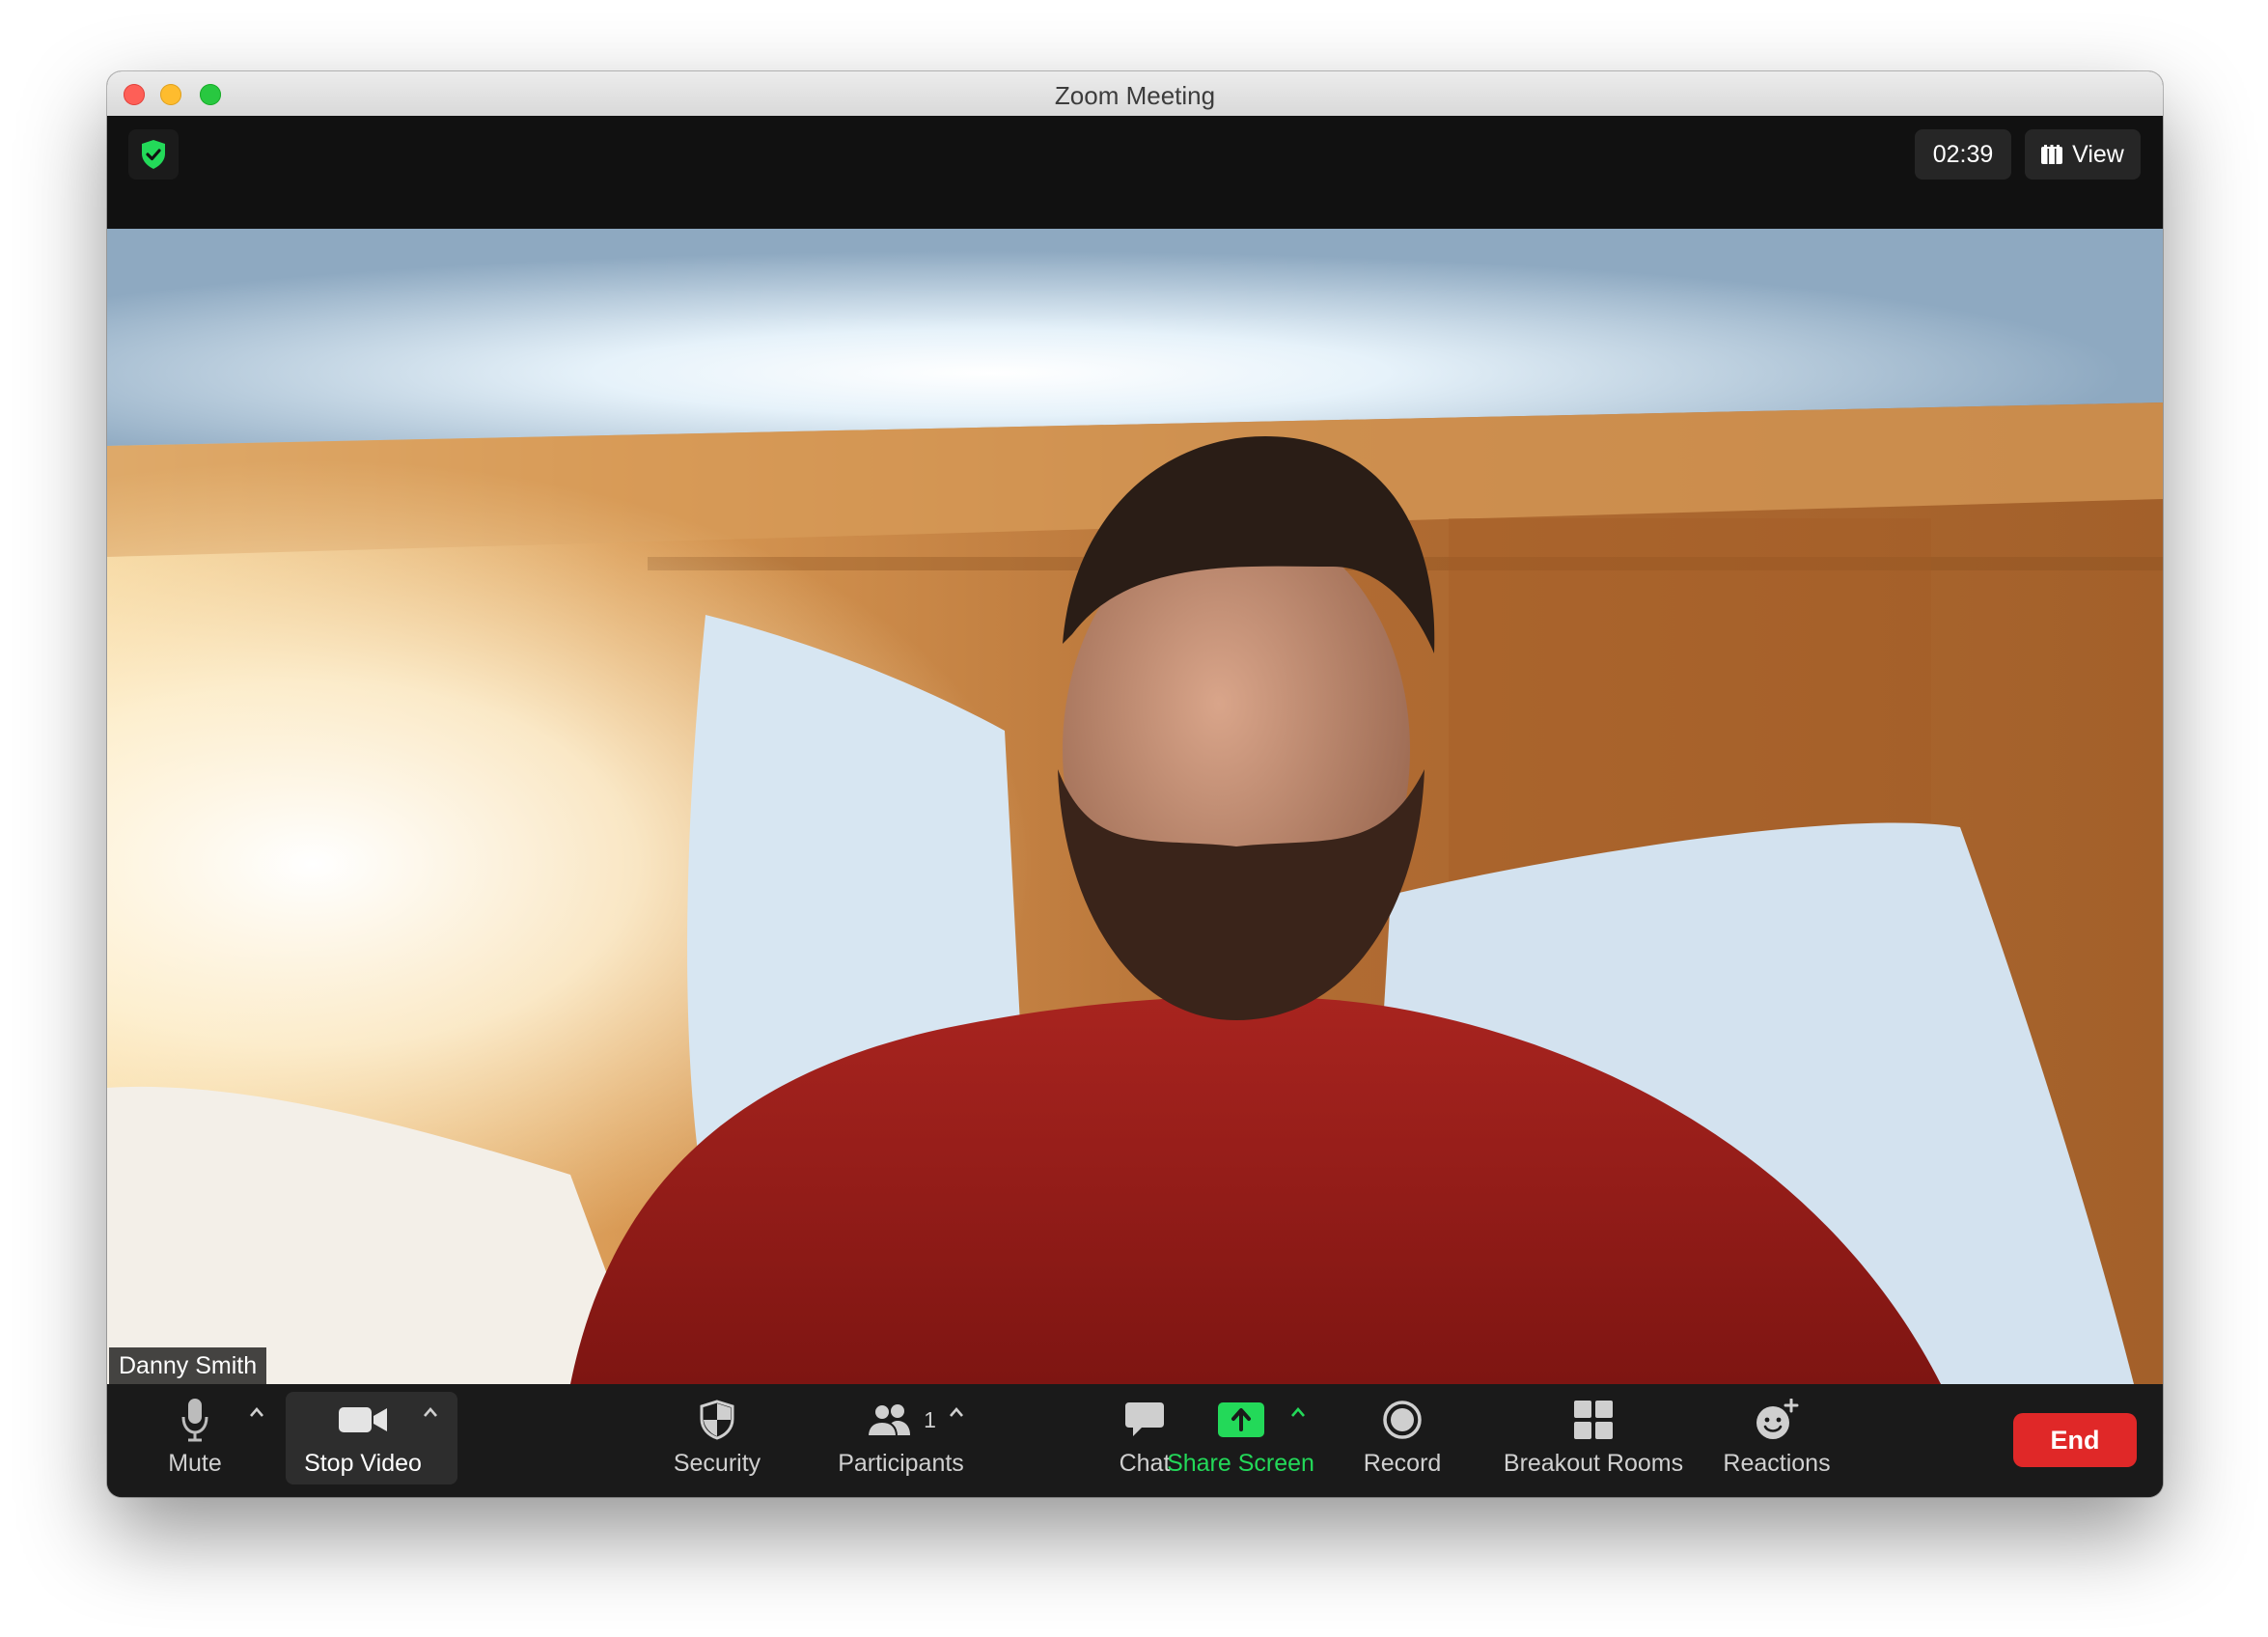 The height and width of the screenshot is (1637, 2268). I want to click on title-bar: Zoom Meeting, so click(1135, 94).